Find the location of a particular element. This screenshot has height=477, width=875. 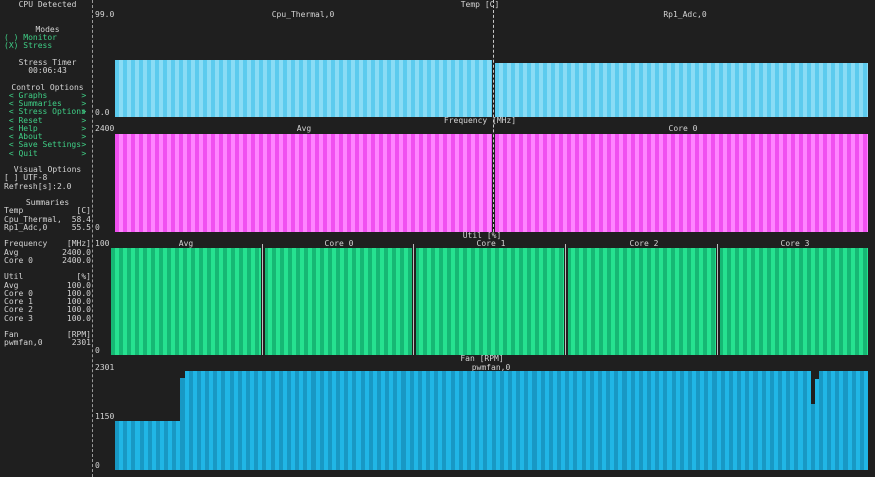

row-label: pwmfan,0 is located at coordinates (23, 343).